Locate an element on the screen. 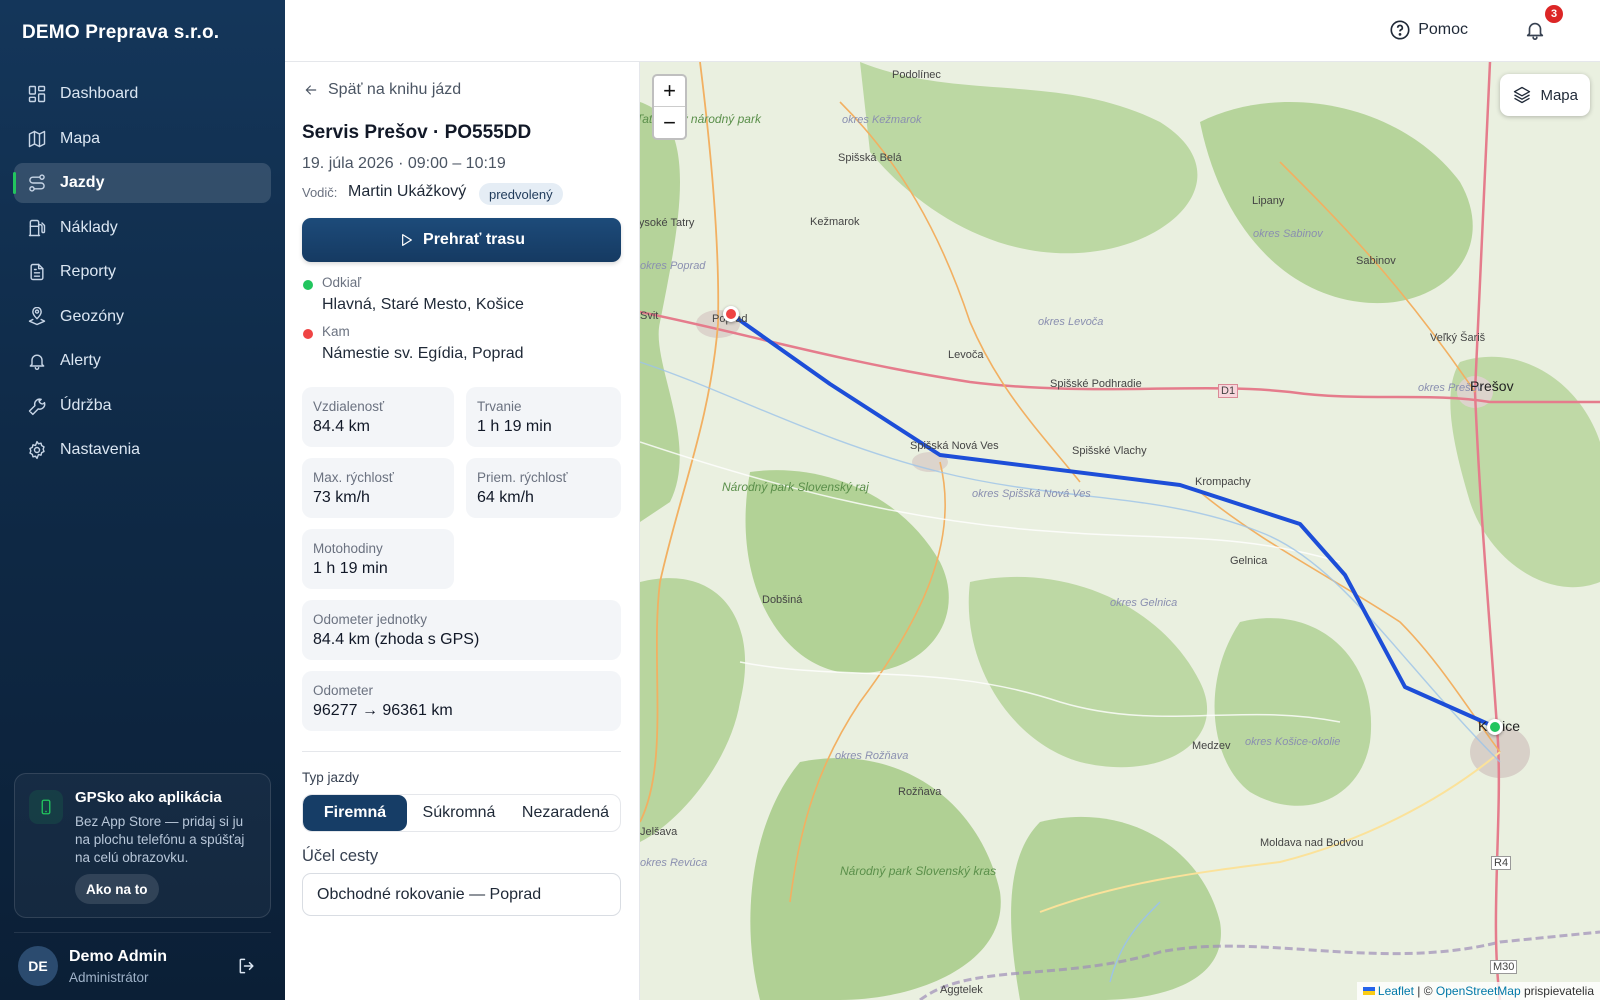 The height and width of the screenshot is (1000, 1600). play-route-label: Prehrať trasu is located at coordinates (474, 239).